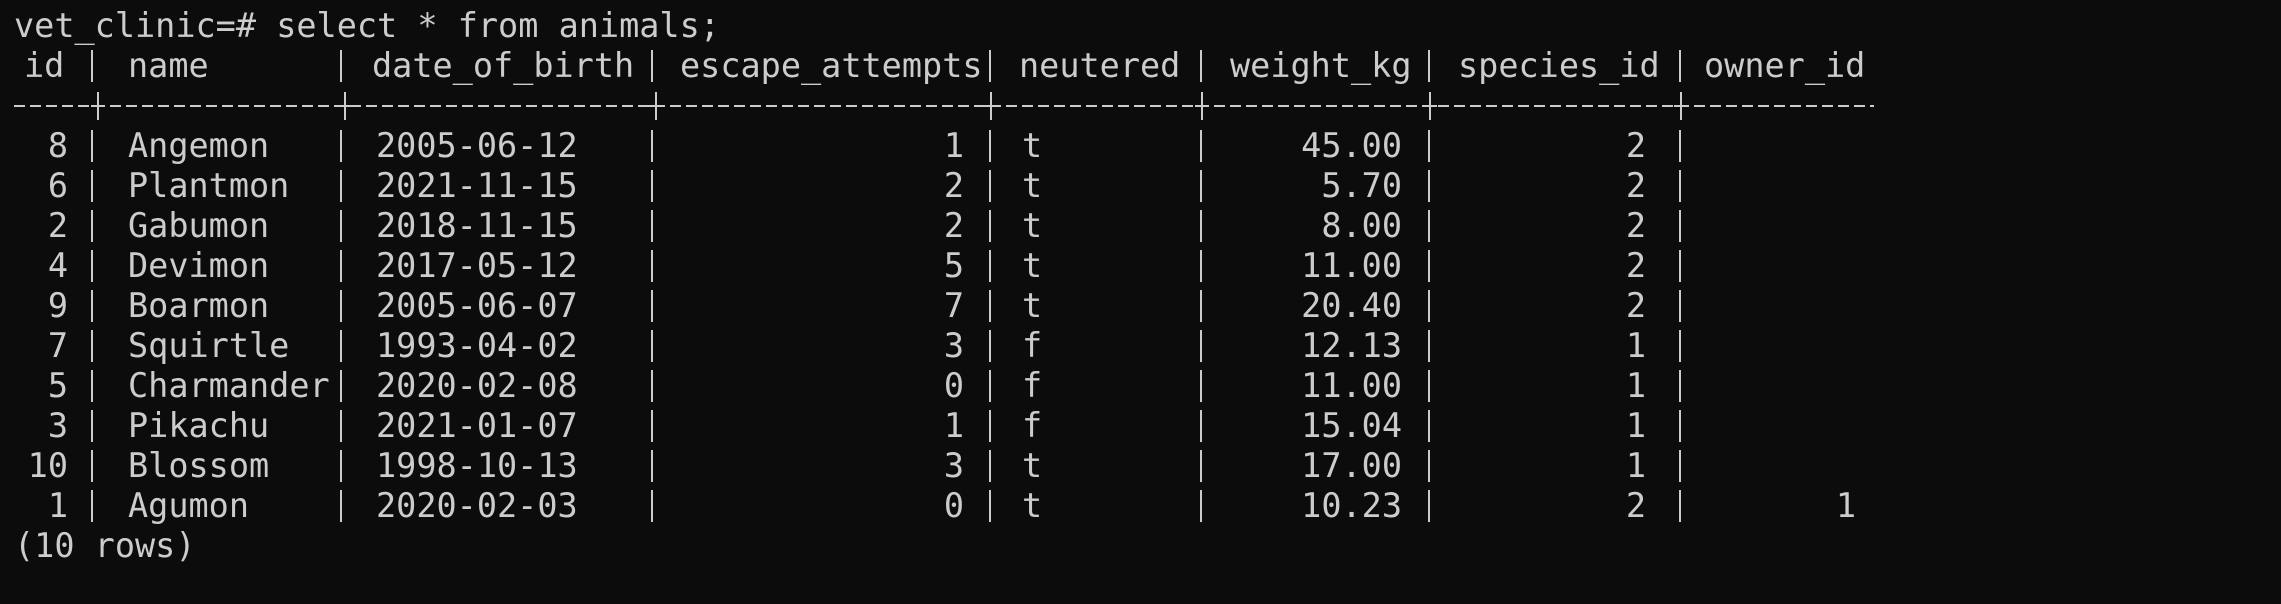 This screenshot has width=2281, height=604. What do you see at coordinates (477, 185) in the screenshot?
I see `table-cell-date-of-birth: 2021-11-15` at bounding box center [477, 185].